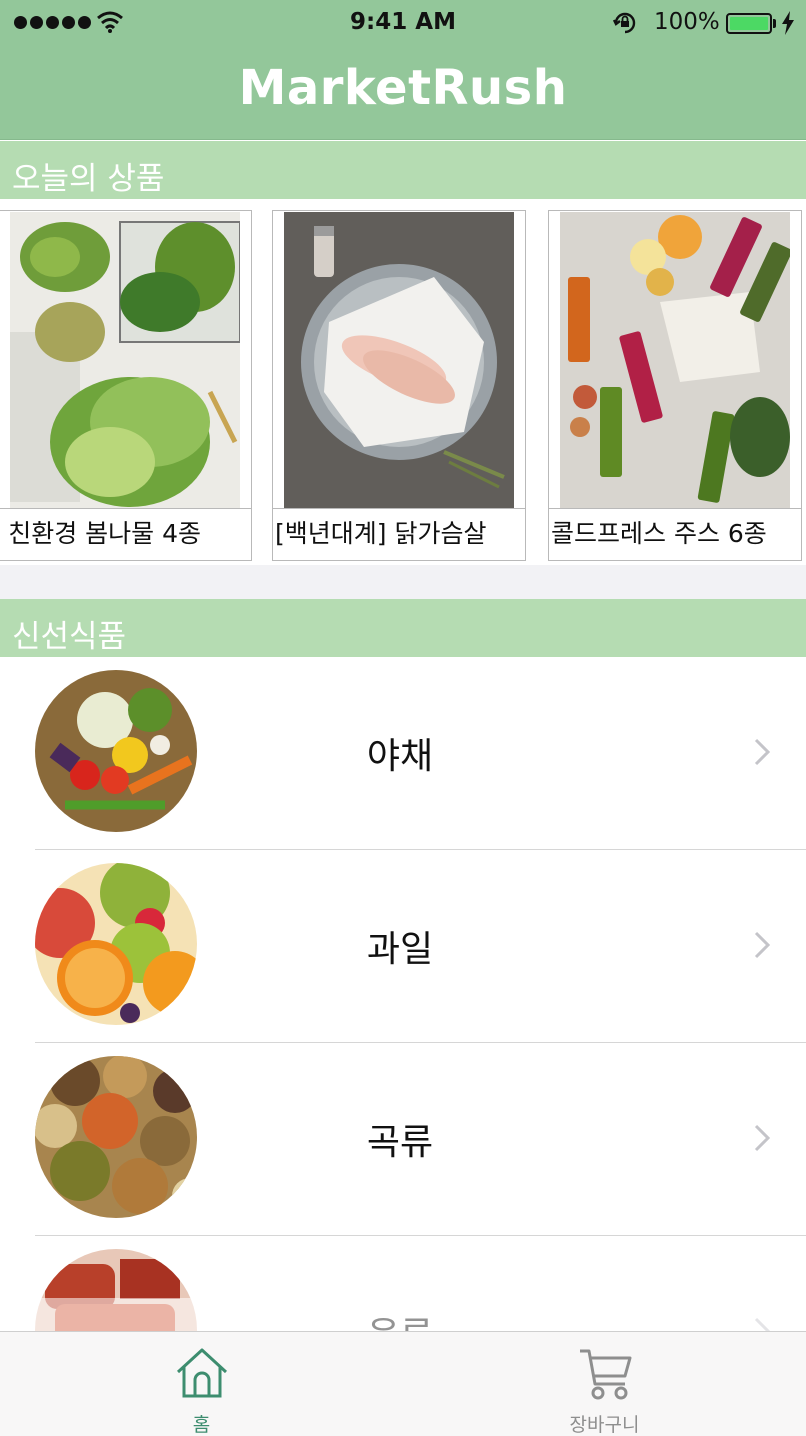  Describe the element at coordinates (399, 534) in the screenshot. I see `product-name: [백년대계] 닭가슴살` at that location.